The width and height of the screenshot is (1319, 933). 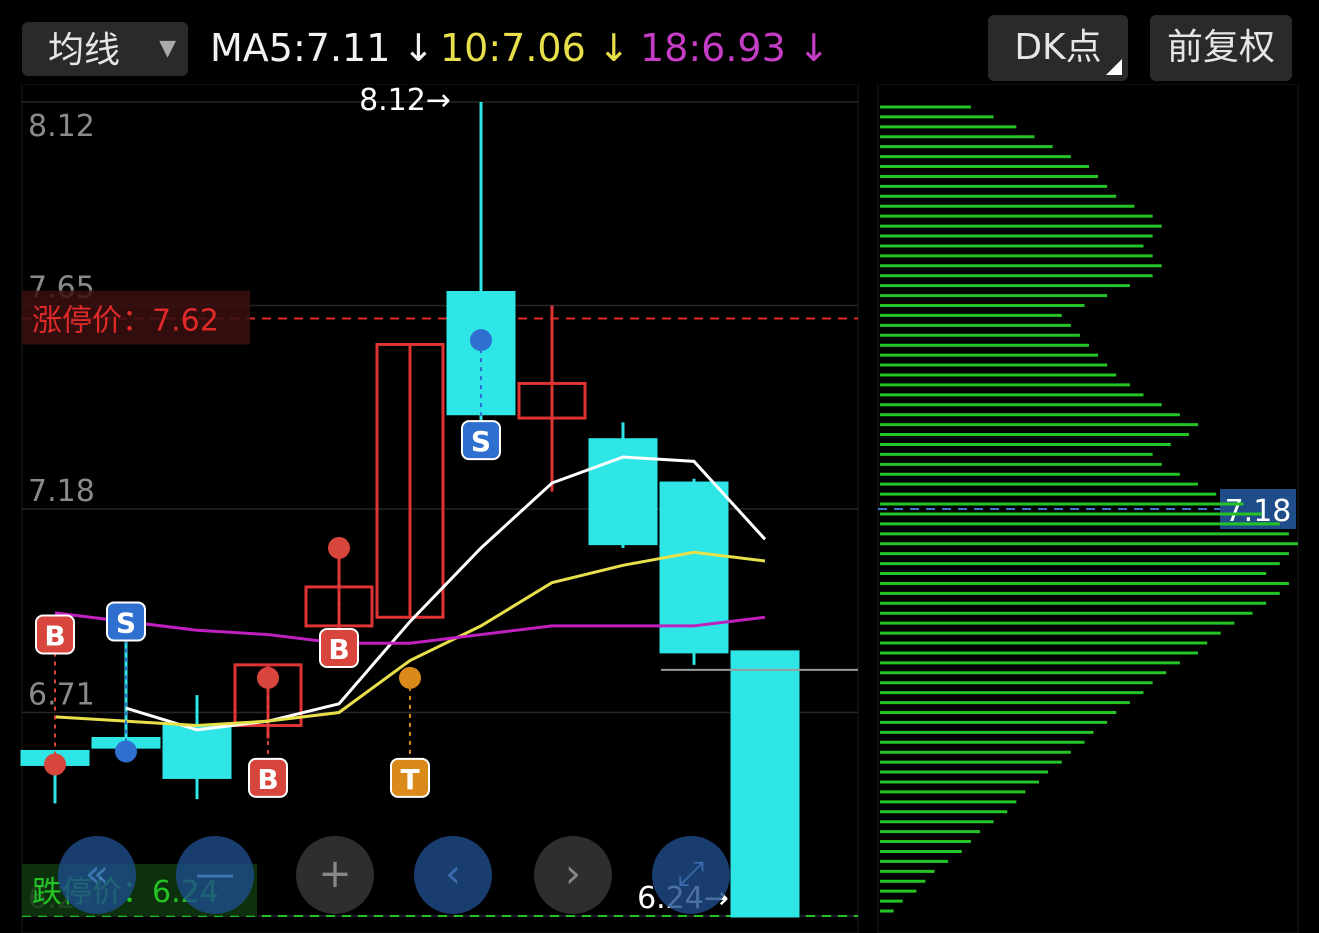 What do you see at coordinates (535, 48) in the screenshot?
I see `ma10-value: 10:7.06 ↓` at bounding box center [535, 48].